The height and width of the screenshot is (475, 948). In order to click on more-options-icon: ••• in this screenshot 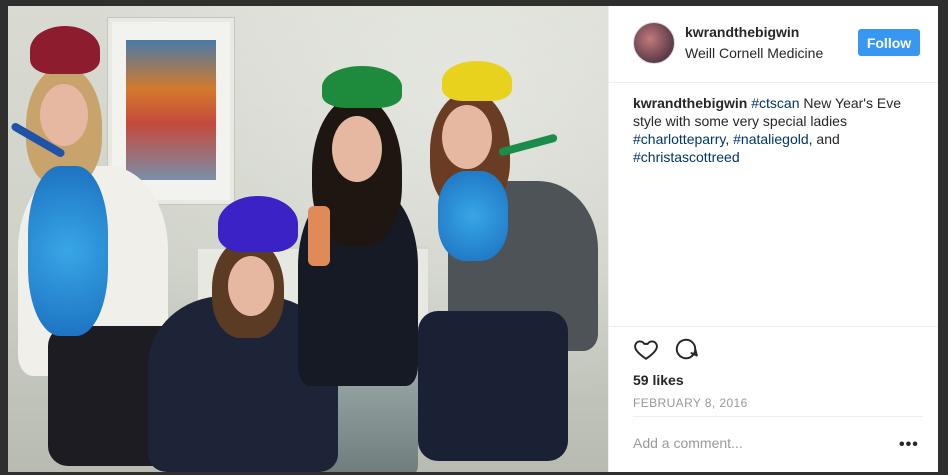, I will do `click(909, 445)`.